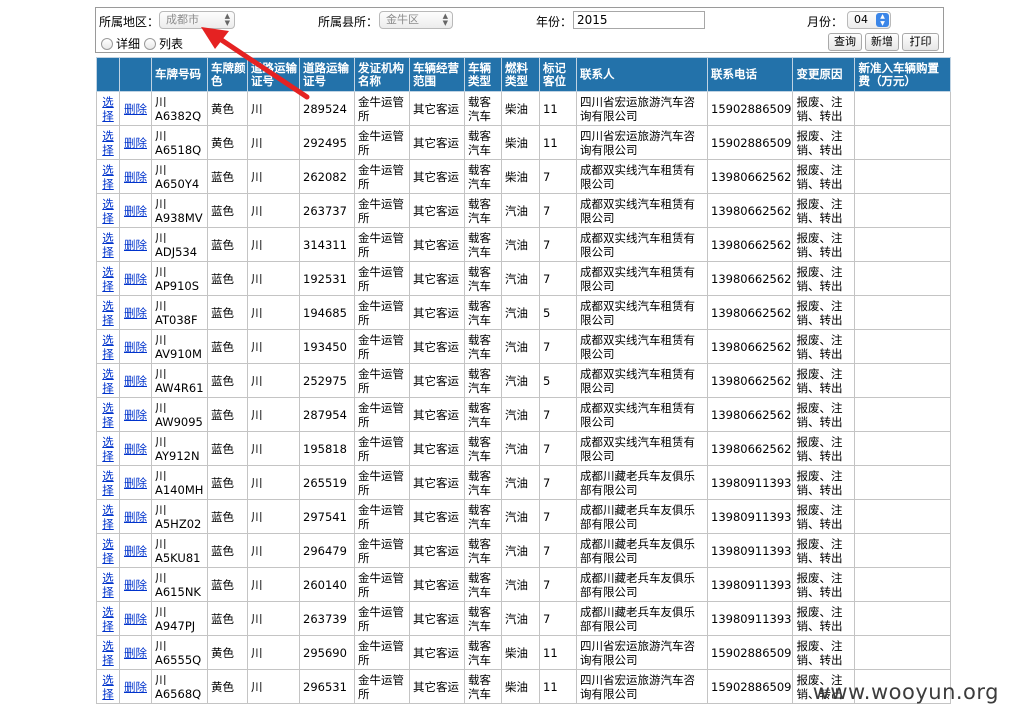  I want to click on cell-cert-b: 287954, so click(327, 414).